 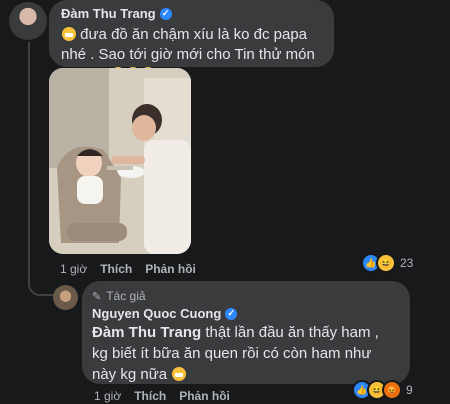 I want to click on reply-actions: 1 giờ Thích Phản hồi, so click(x=162, y=396).